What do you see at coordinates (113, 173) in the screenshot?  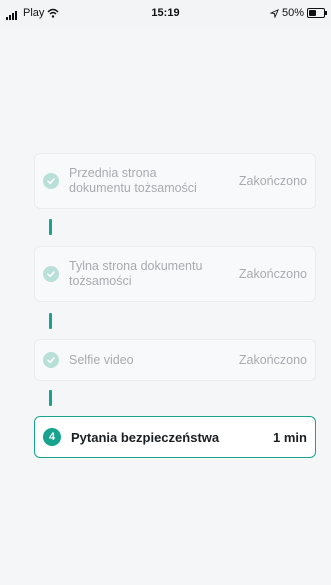 I see `step-label-line1: Przednia strona` at bounding box center [113, 173].